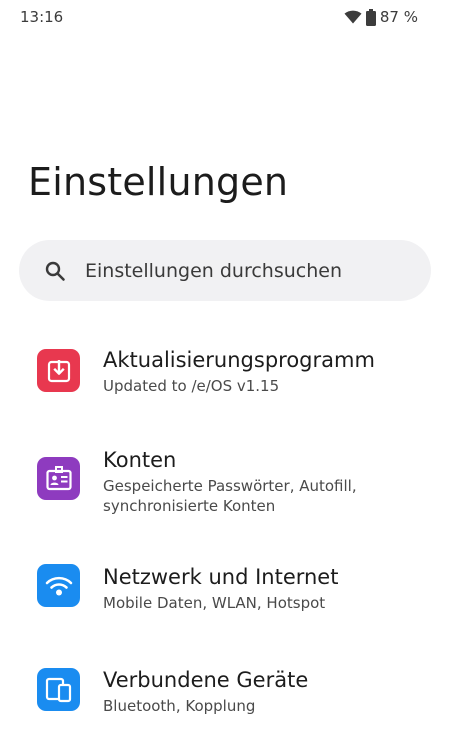 The image size is (450, 750). What do you see at coordinates (370, 17) in the screenshot?
I see `battery-icon` at bounding box center [370, 17].